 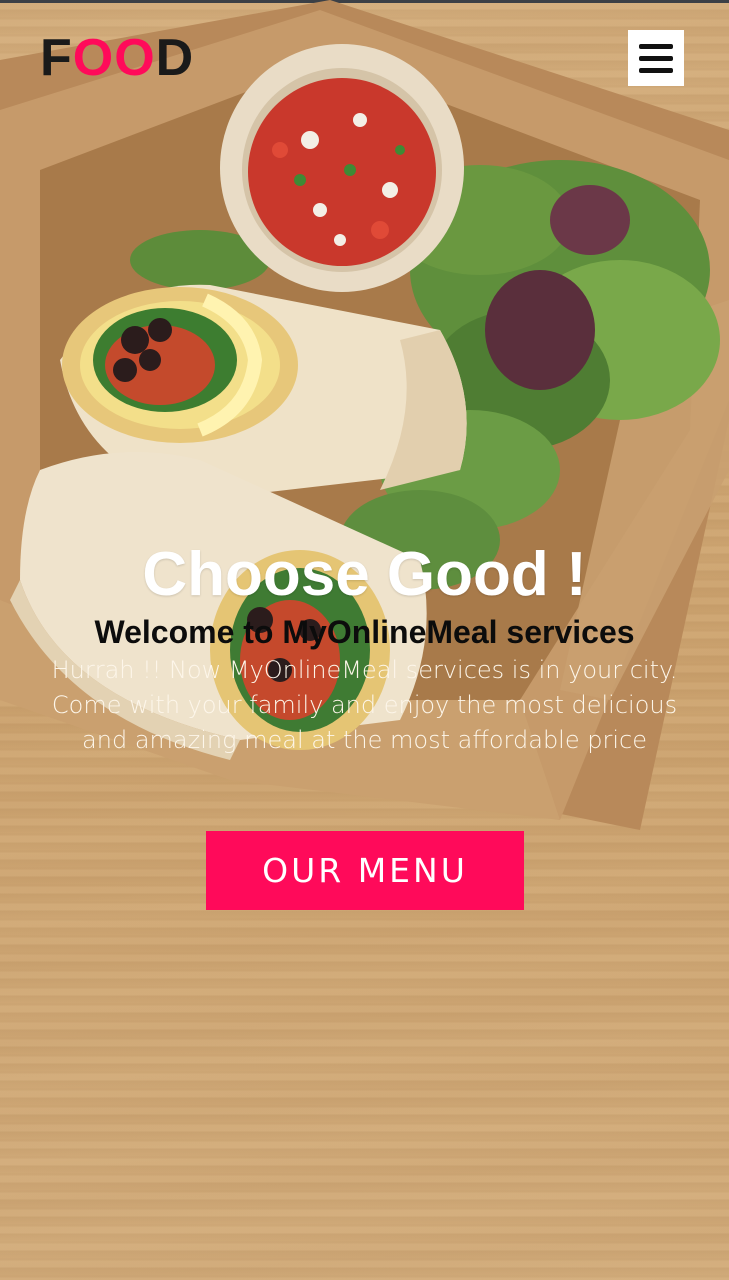 What do you see at coordinates (365, 870) in the screenshot?
I see `our-menu-button: OUR MENU` at bounding box center [365, 870].